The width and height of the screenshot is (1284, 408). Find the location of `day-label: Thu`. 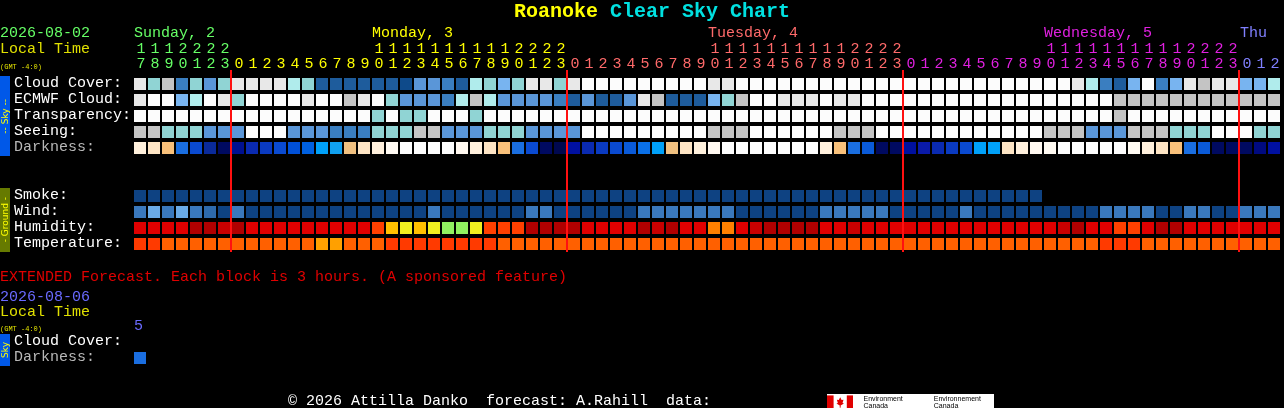

day-label: Thu is located at coordinates (1253, 34).